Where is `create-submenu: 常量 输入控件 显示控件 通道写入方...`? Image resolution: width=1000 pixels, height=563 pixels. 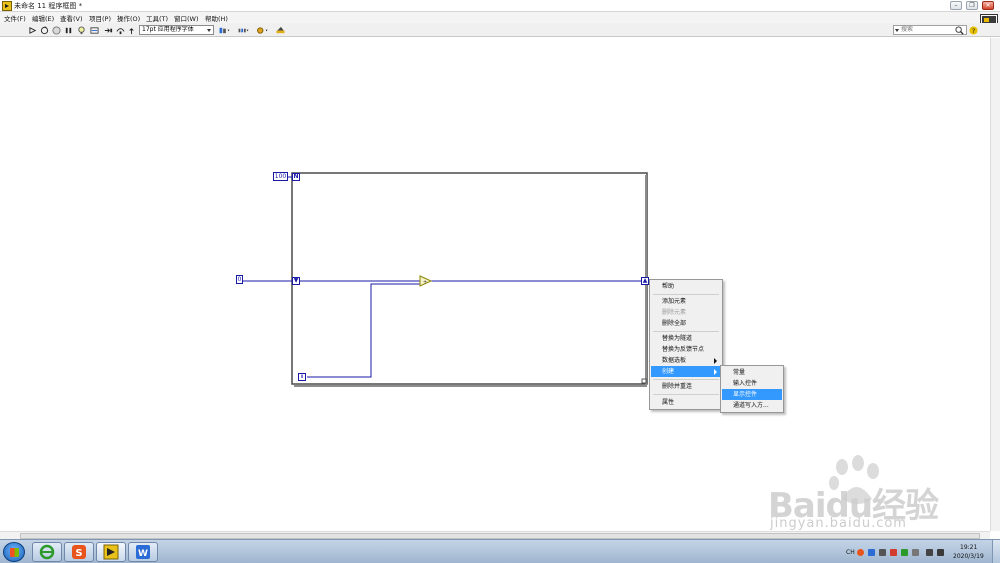
create-submenu: 常量 输入控件 显示控件 通道写入方... is located at coordinates (752, 389).